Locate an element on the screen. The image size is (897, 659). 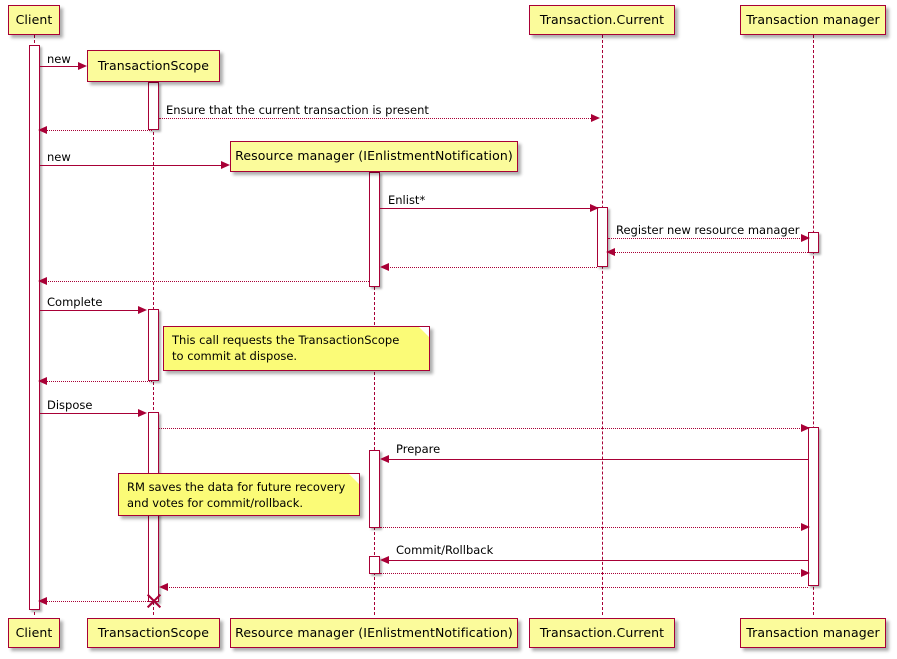
participant-scope-bottom: TransactionScope is located at coordinates (153, 633).